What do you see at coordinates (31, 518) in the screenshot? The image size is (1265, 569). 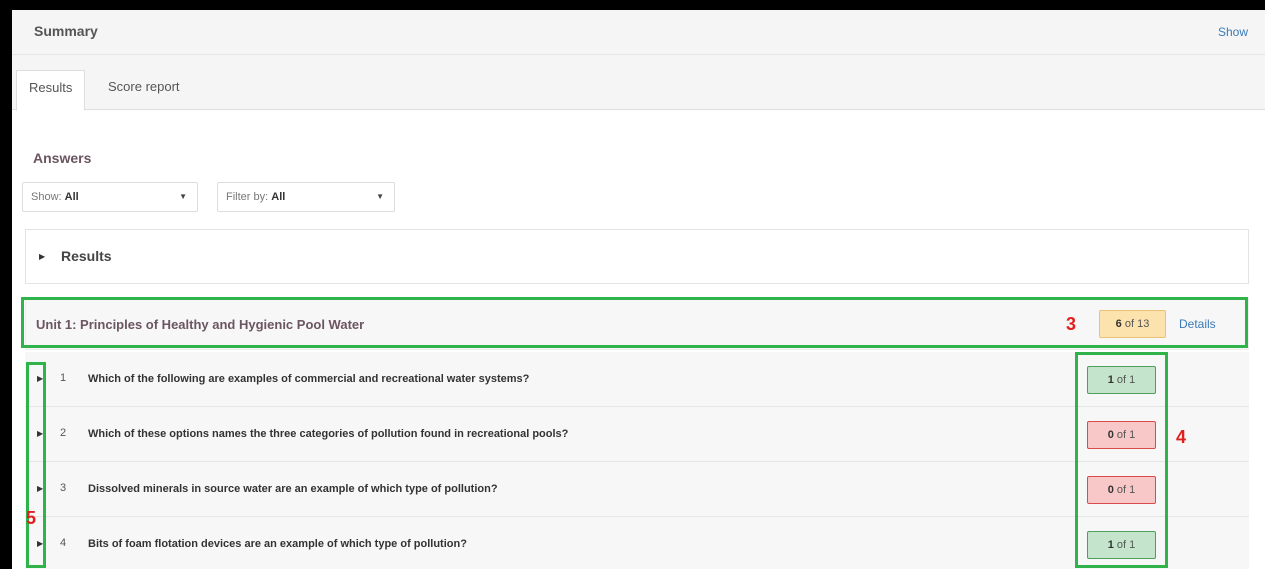 I see `annotation-number-5: 5` at bounding box center [31, 518].